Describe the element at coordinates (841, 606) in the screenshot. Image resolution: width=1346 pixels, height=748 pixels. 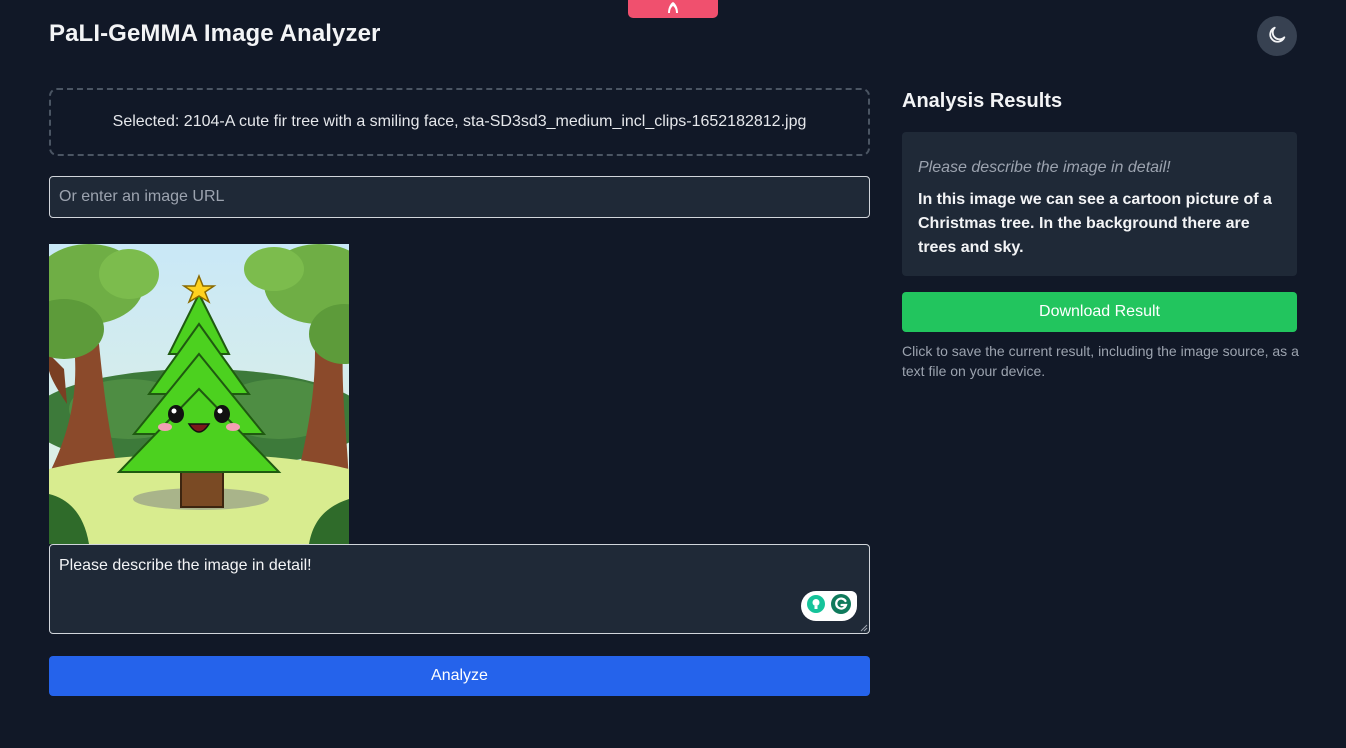
I see `grammarly-icon` at that location.